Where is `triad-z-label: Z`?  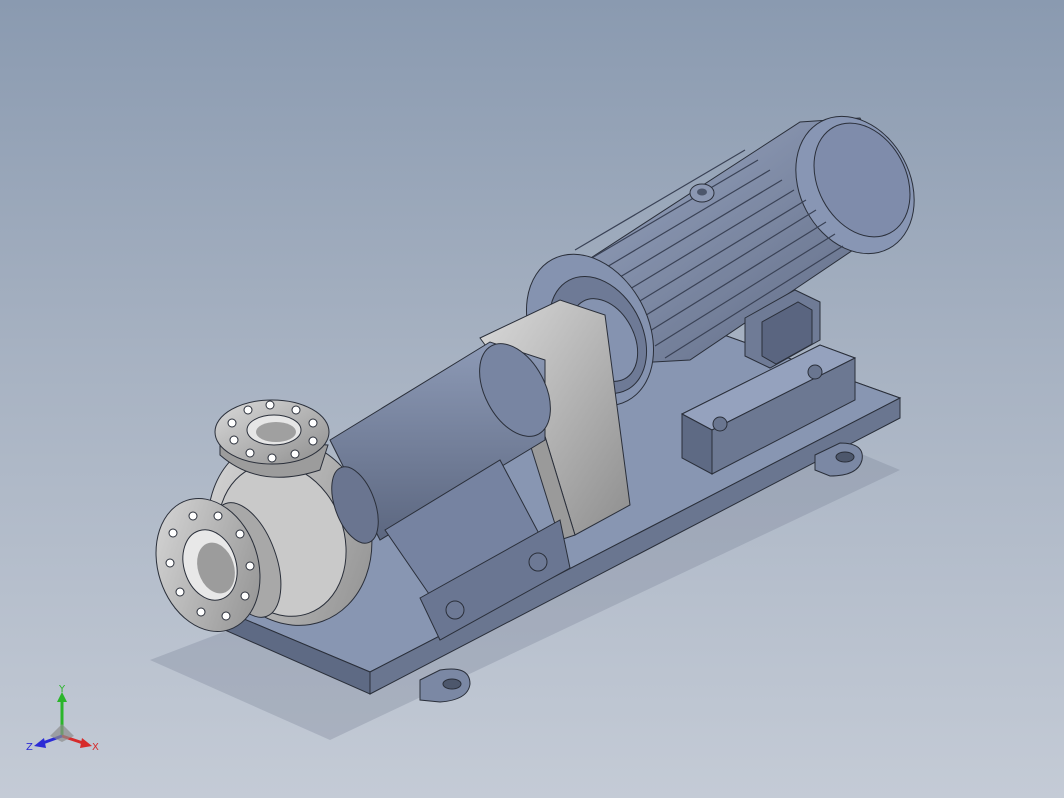 triad-z-label: Z is located at coordinates (29, 747).